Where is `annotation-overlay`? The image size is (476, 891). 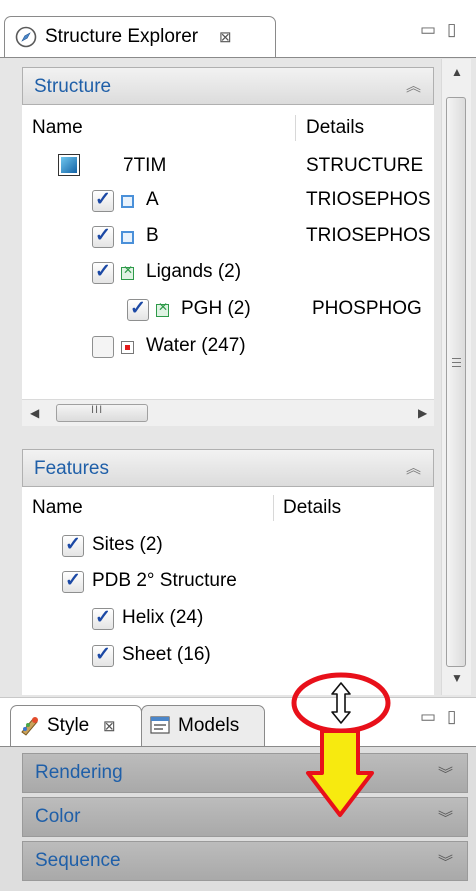
annotation-overlay is located at coordinates (341, 744).